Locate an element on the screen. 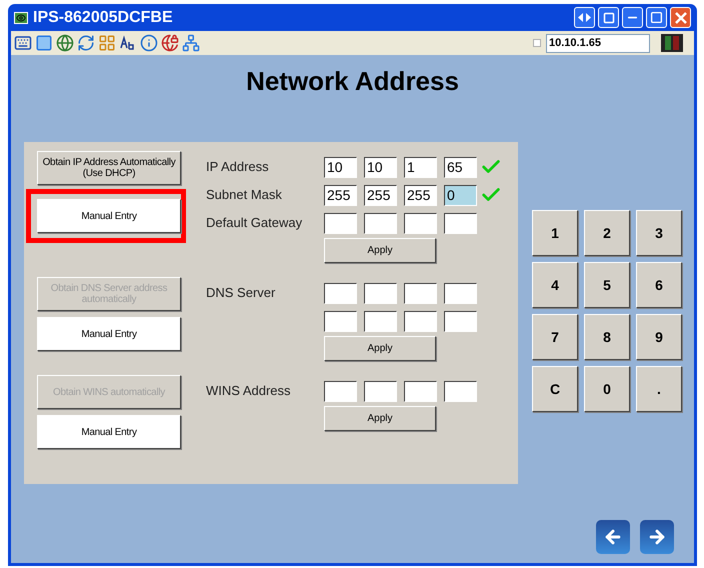 The image size is (704, 568). keypad-key: 5 is located at coordinates (607, 285).